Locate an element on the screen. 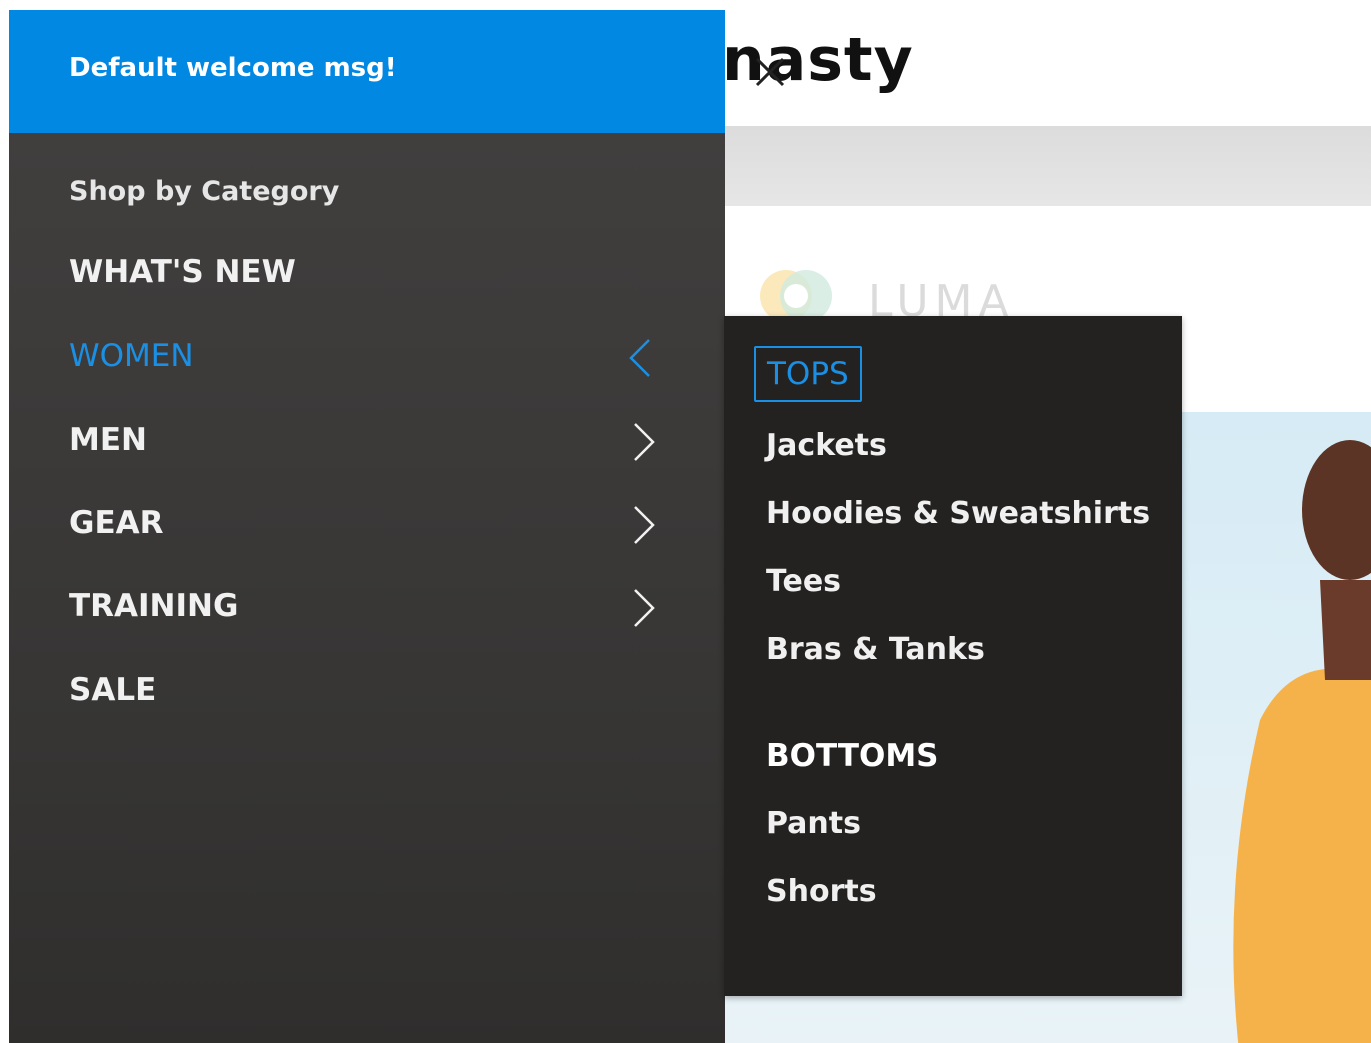  submenu-link-hoodies: Hoodies & Sweatshirts is located at coordinates (958, 513).